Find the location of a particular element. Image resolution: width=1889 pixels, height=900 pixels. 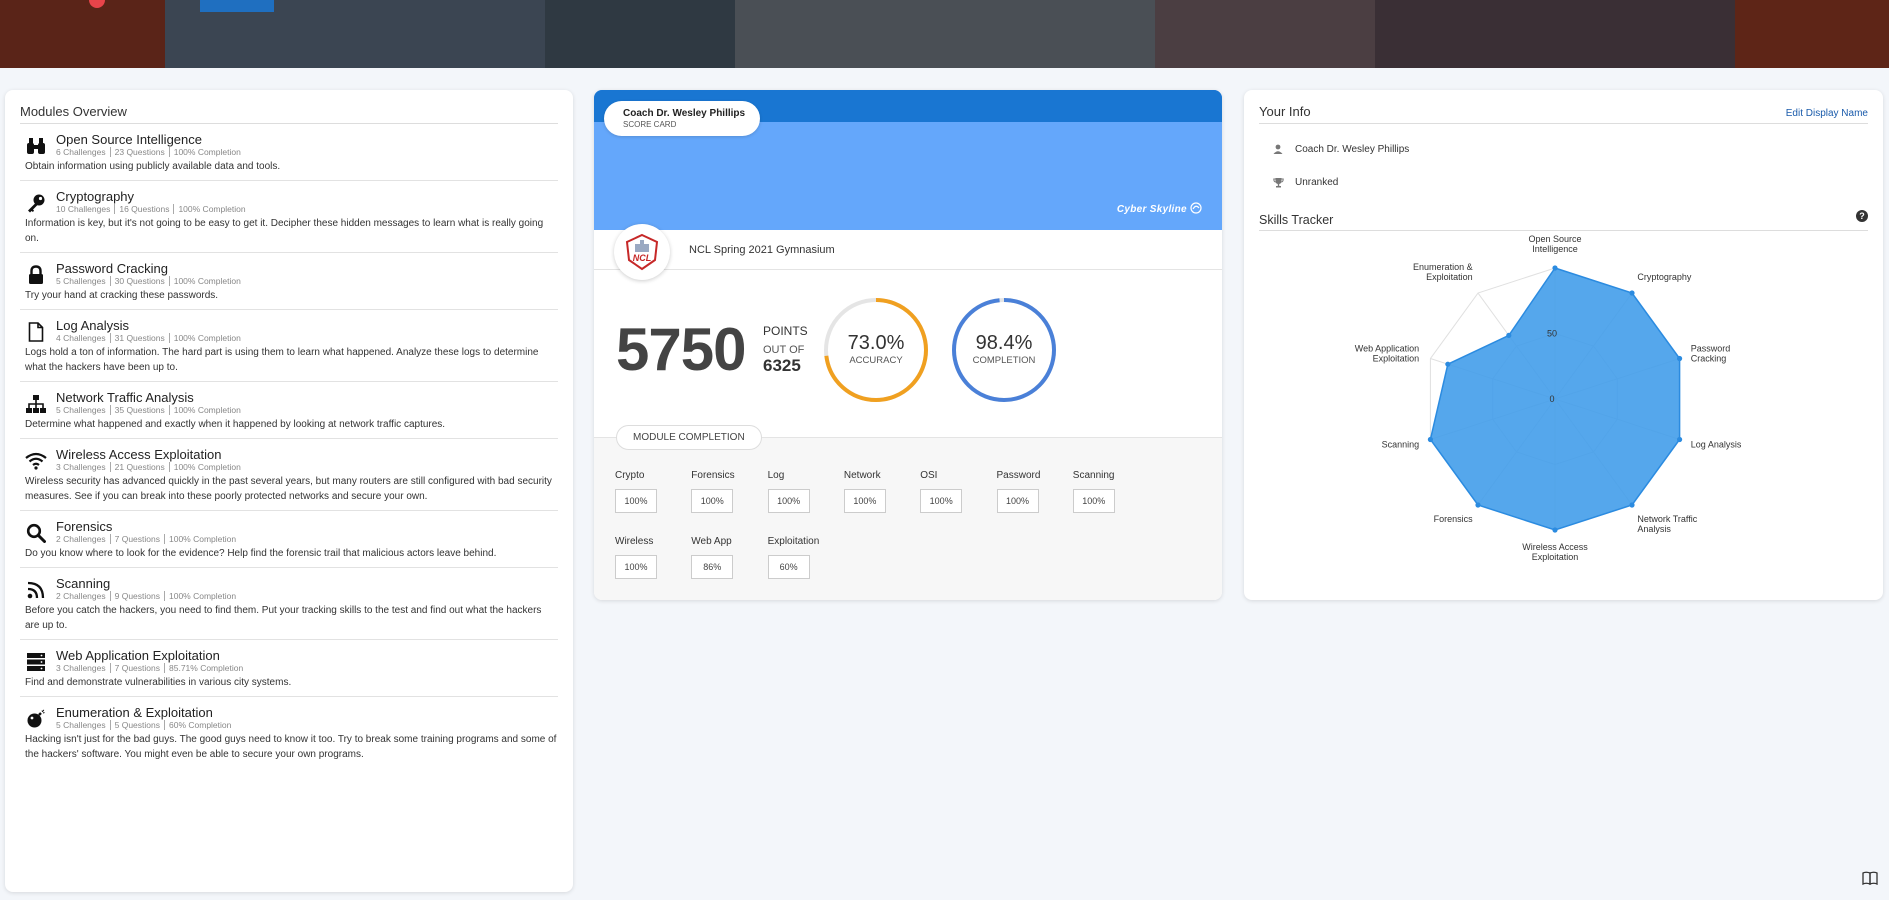

module-name: Password Cracking is located at coordinates (148, 268).